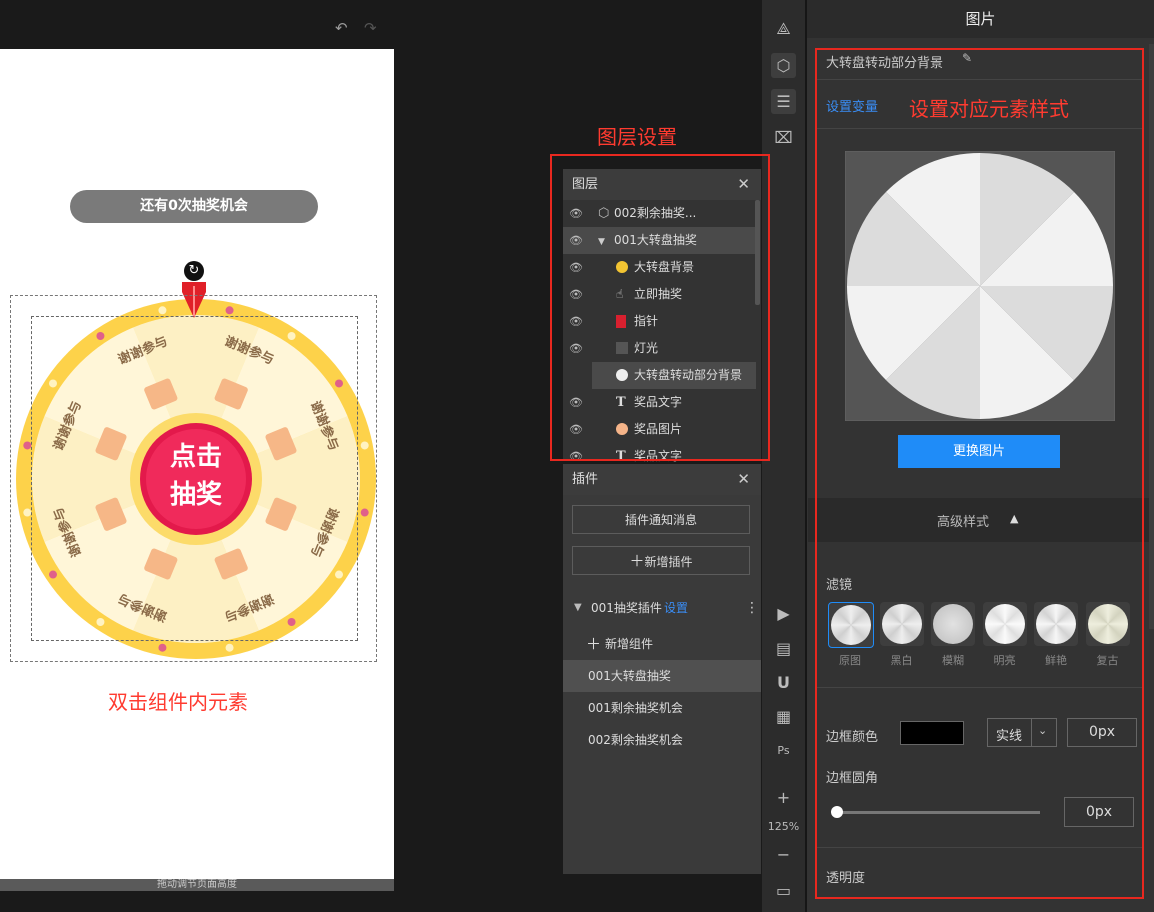 This screenshot has width=1154, height=912. Describe the element at coordinates (637, 137) in the screenshot. I see `annotation-layers: 图层设置` at that location.